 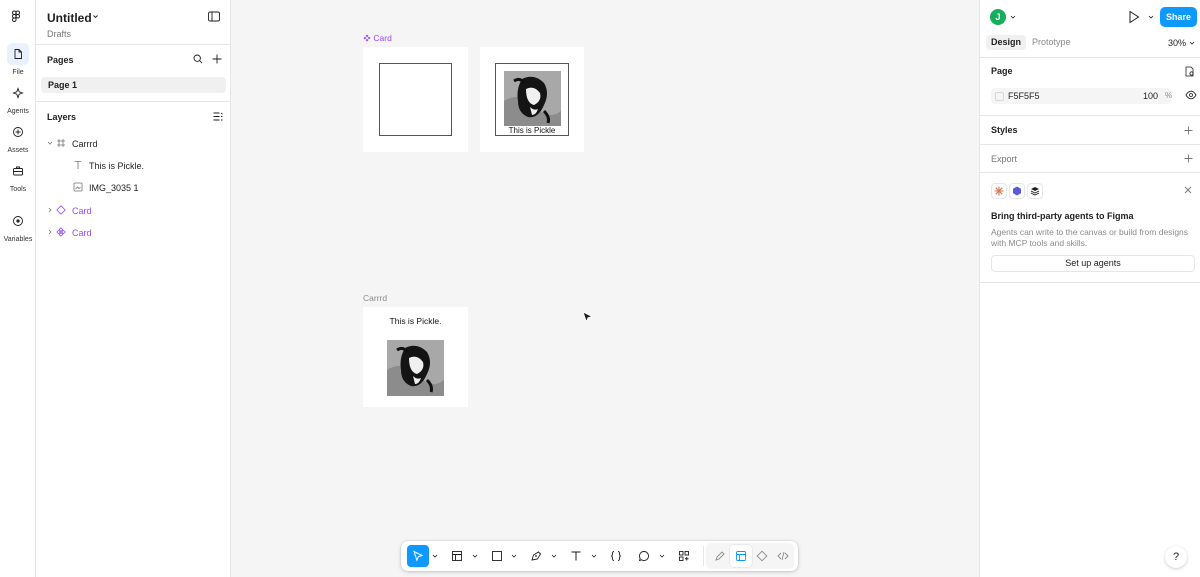 I want to click on file-title: Untitled, so click(x=69, y=18).